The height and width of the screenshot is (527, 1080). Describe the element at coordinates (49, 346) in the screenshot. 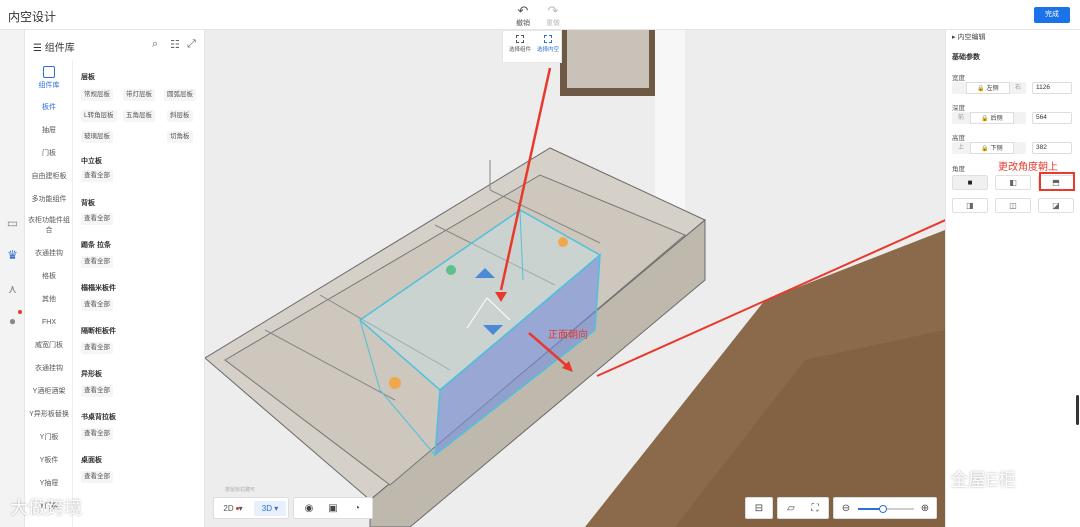

I see `category-item: 威宽门板` at that location.